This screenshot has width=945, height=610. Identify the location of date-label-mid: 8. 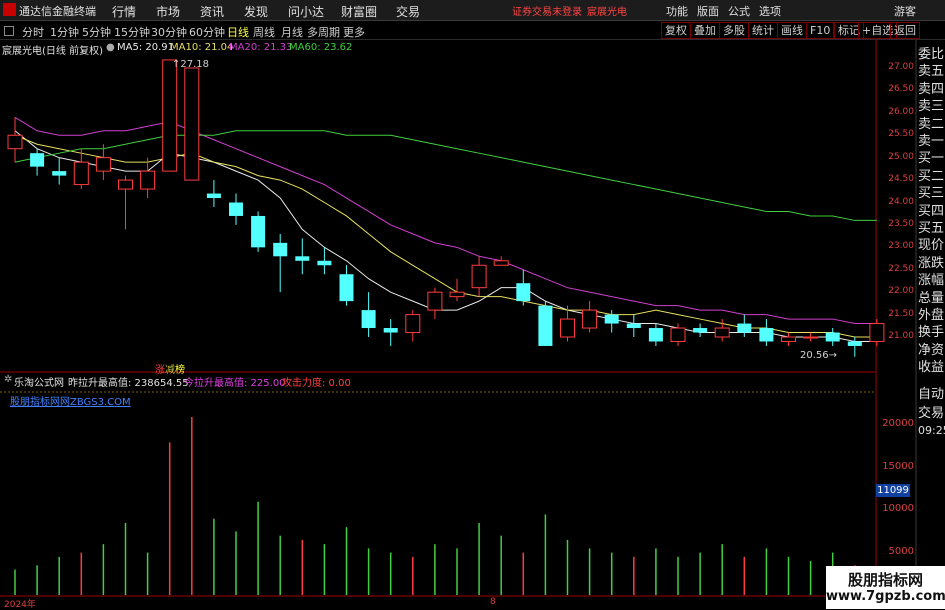
(493, 602).